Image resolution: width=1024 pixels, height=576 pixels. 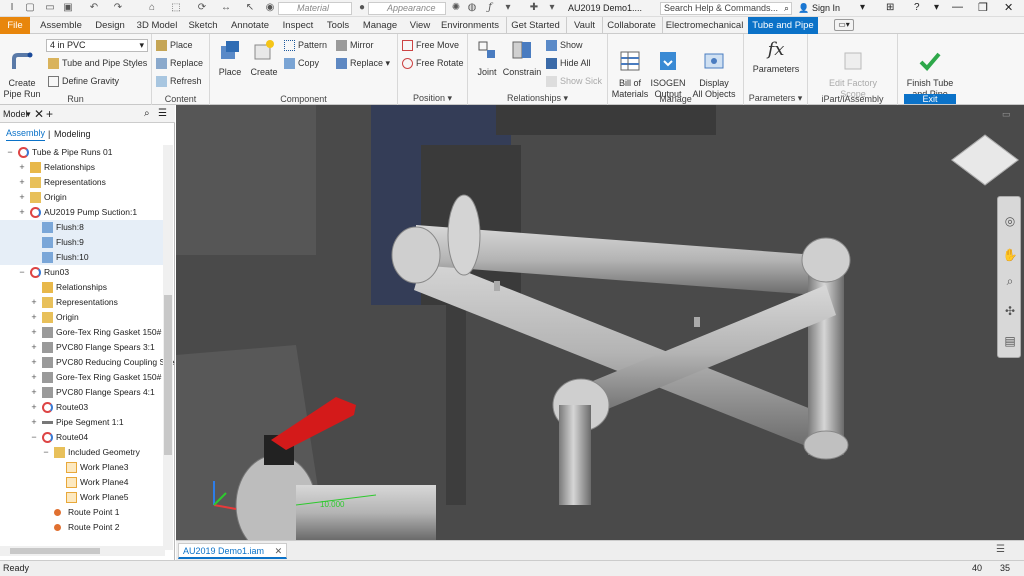 I want to click on tree-item: + Gore-Tex Ring Gasket 150# 3, so click(x=84, y=377).